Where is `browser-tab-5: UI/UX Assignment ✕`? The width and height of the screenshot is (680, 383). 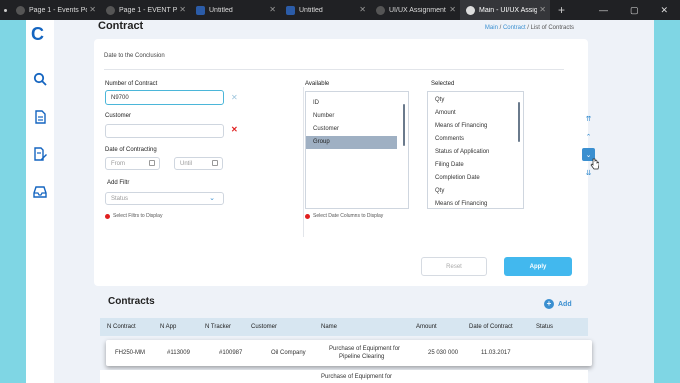 browser-tab-5: UI/UX Assignment ✕ is located at coordinates (415, 10).